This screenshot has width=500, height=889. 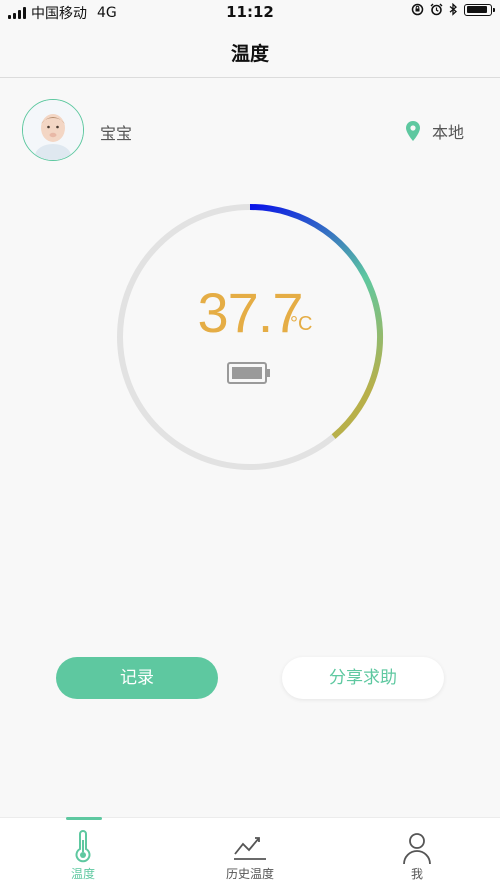 I want to click on status-bar: 中国移动 4G 11:12, so click(x=250, y=13).